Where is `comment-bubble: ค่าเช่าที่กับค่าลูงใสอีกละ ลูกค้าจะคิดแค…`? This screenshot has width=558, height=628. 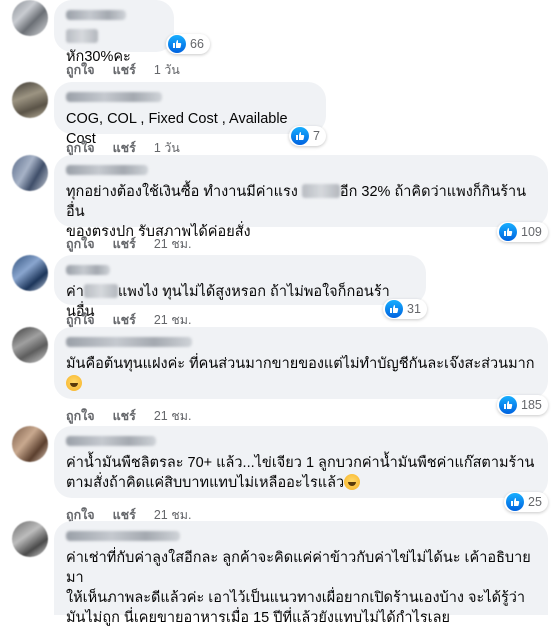 comment-bubble: ค่าเช่าที่กับค่าลูงใสอีกละ ลูกค้าจะคิดแค… is located at coordinates (301, 573).